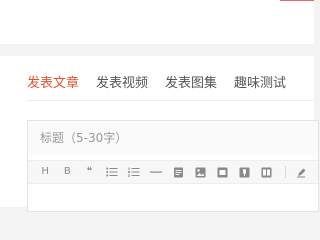  I want to click on editor-body, so click(173, 198).